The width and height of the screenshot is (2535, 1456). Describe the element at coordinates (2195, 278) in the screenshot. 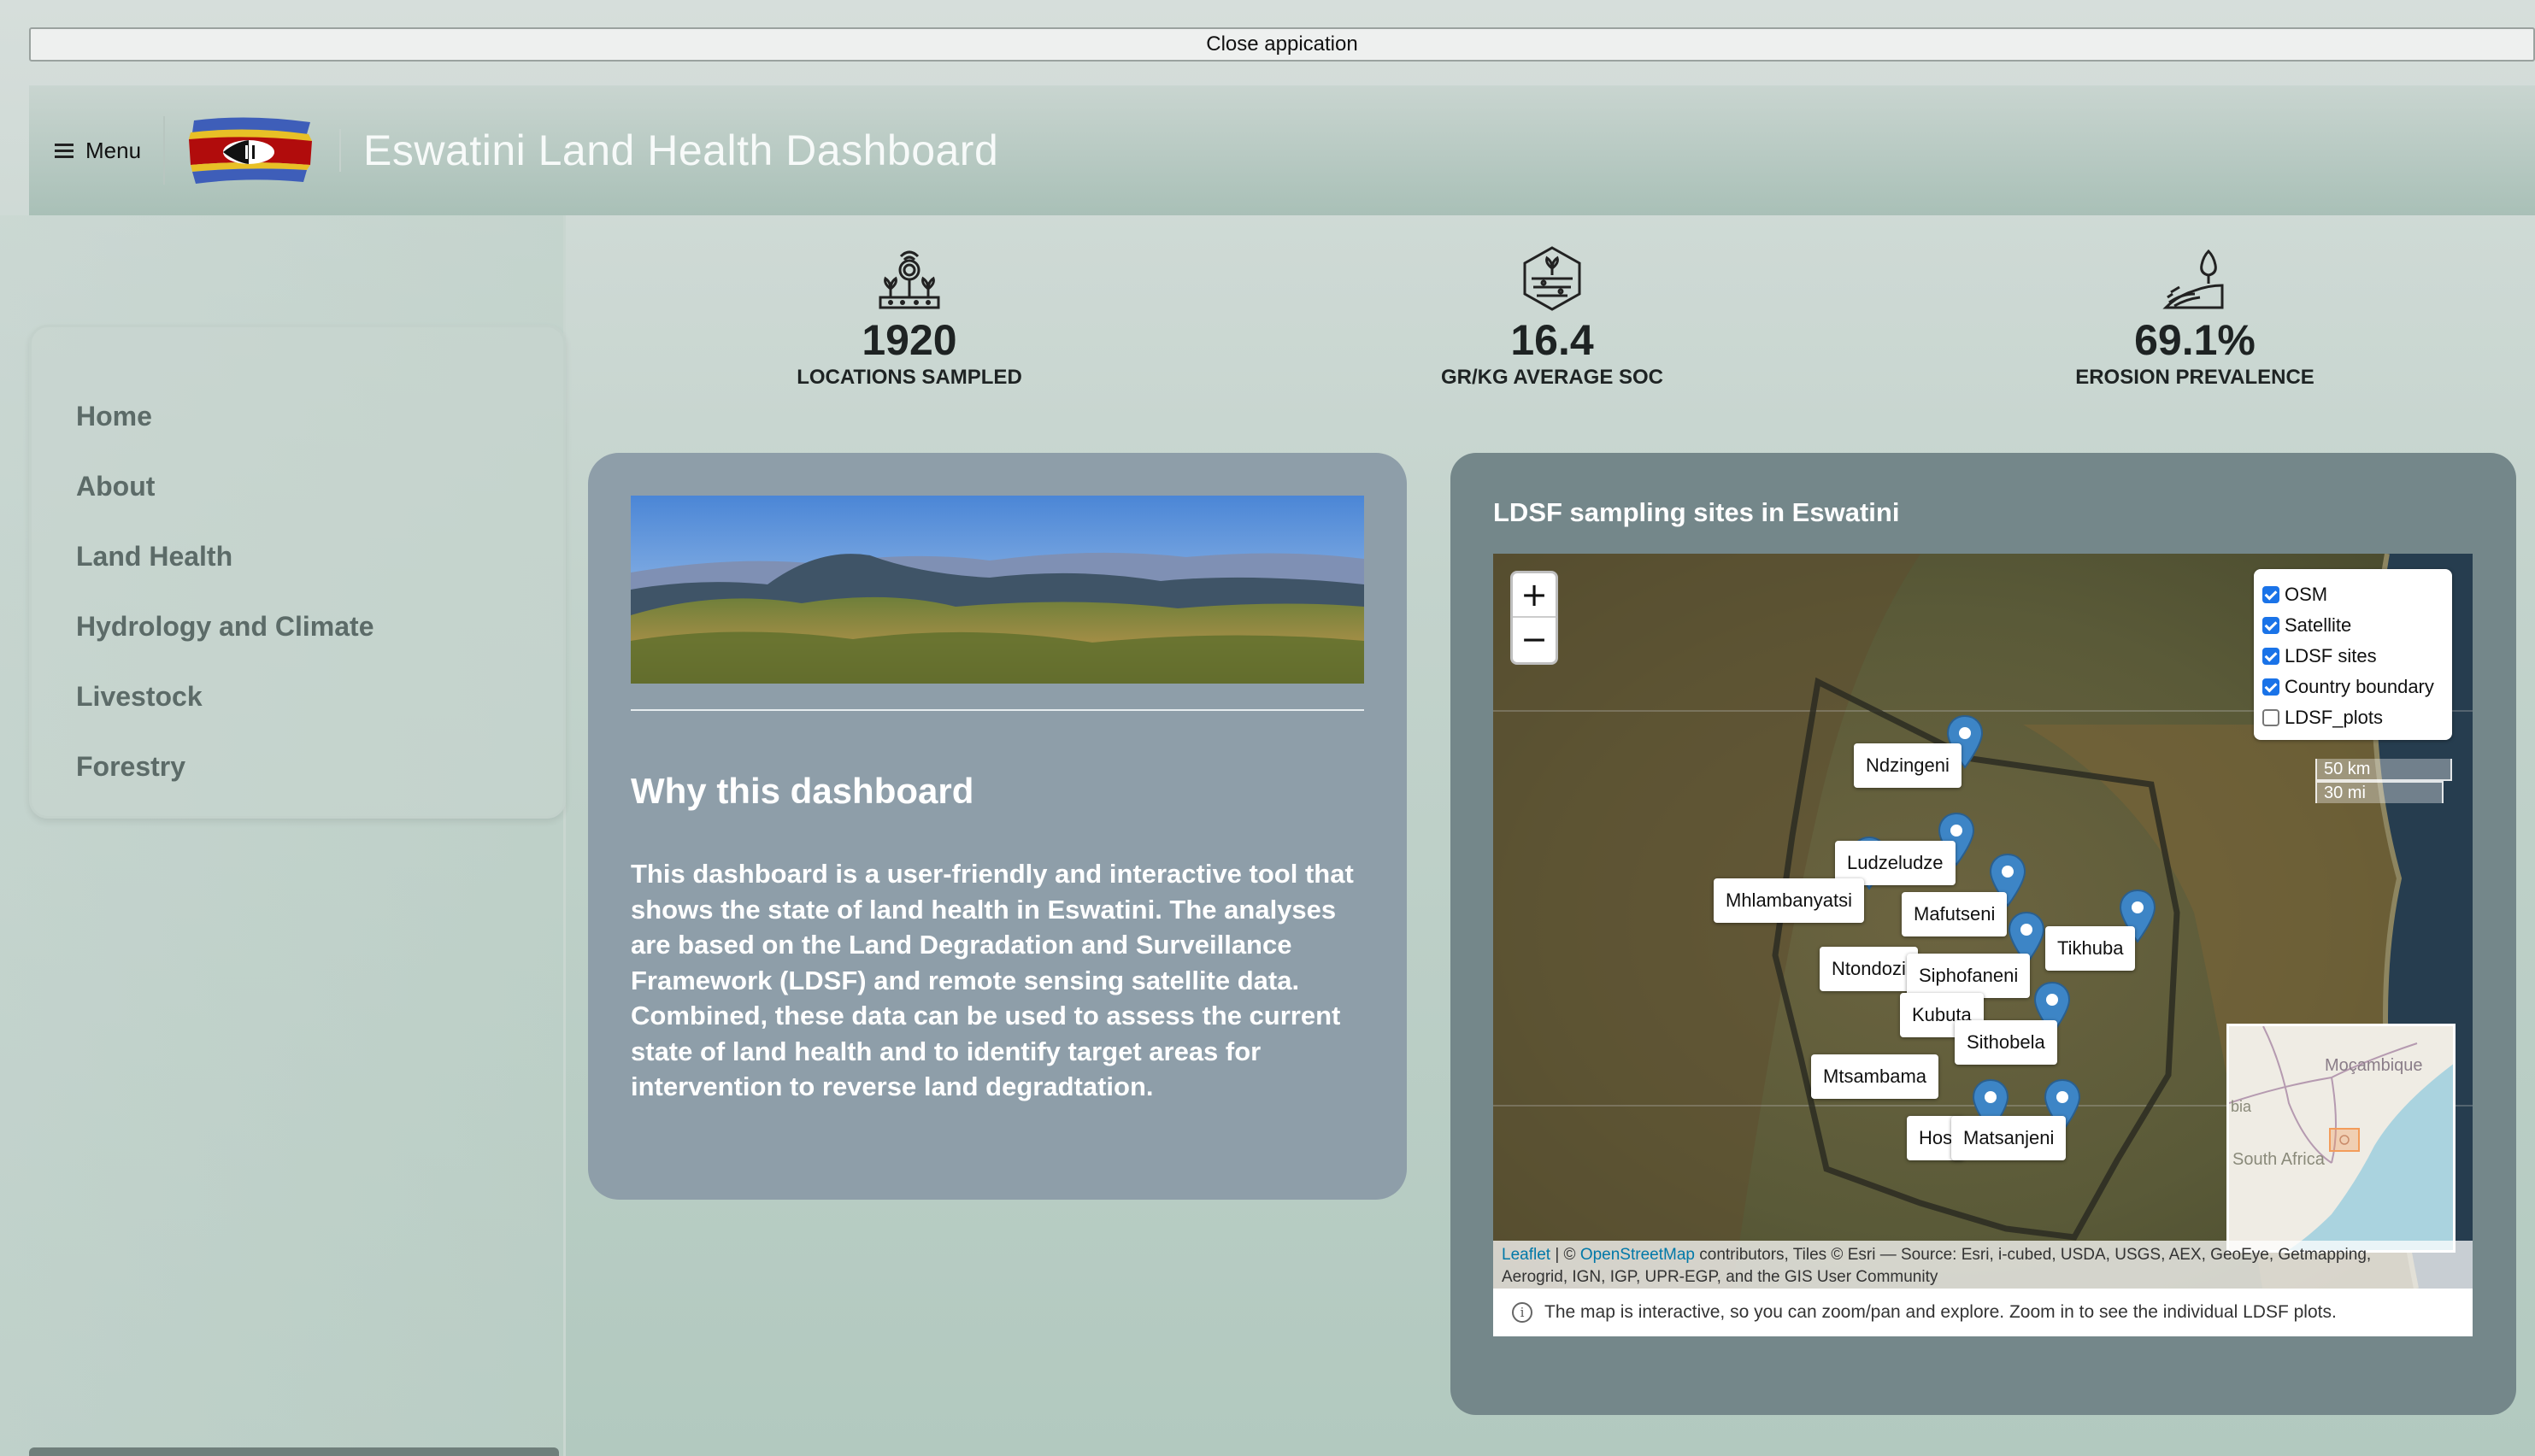

I see `erosion-tree-icon` at that location.